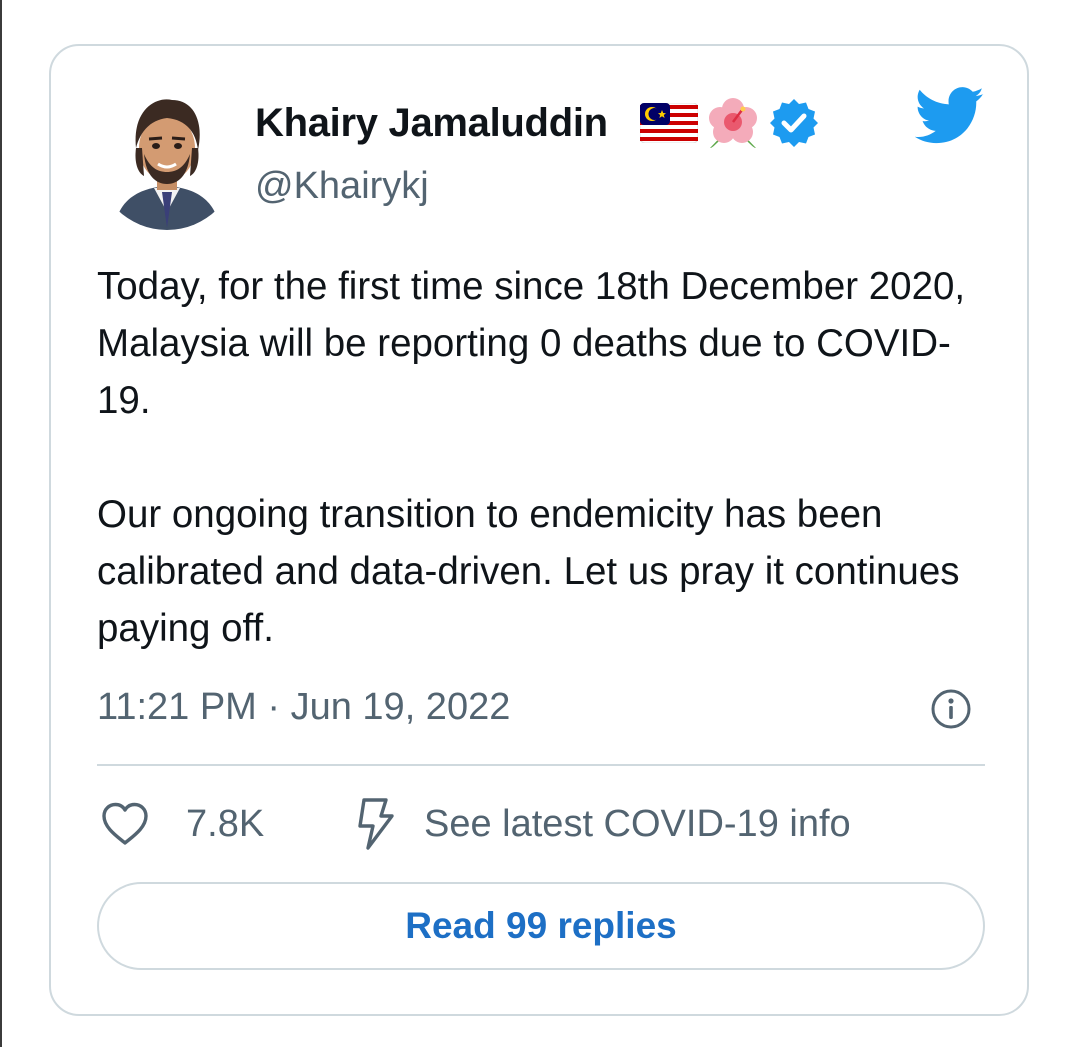 The width and height of the screenshot is (1080, 1047). I want to click on left-edge-line, so click(1, 523).